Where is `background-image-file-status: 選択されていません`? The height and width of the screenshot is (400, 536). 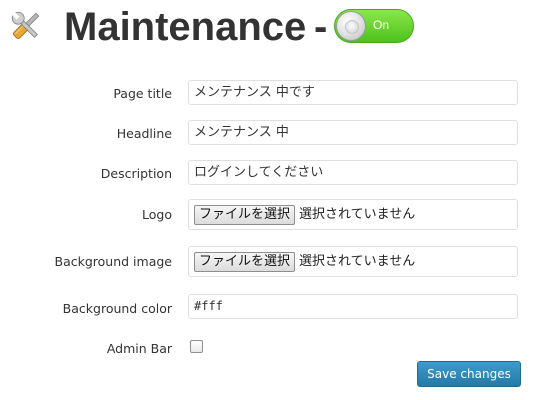
background-image-file-status: 選択されていません is located at coordinates (357, 261).